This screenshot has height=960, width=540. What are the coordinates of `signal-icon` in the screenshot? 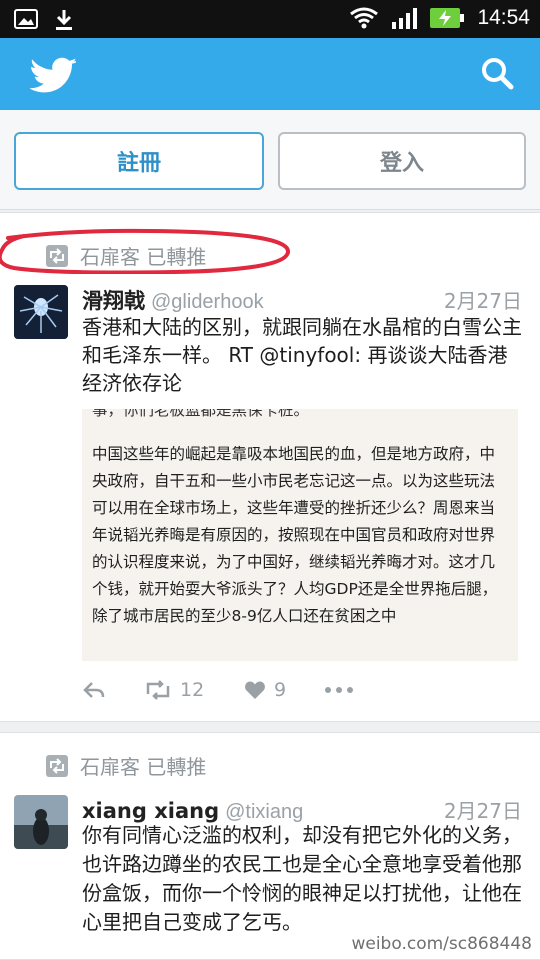 It's located at (405, 18).